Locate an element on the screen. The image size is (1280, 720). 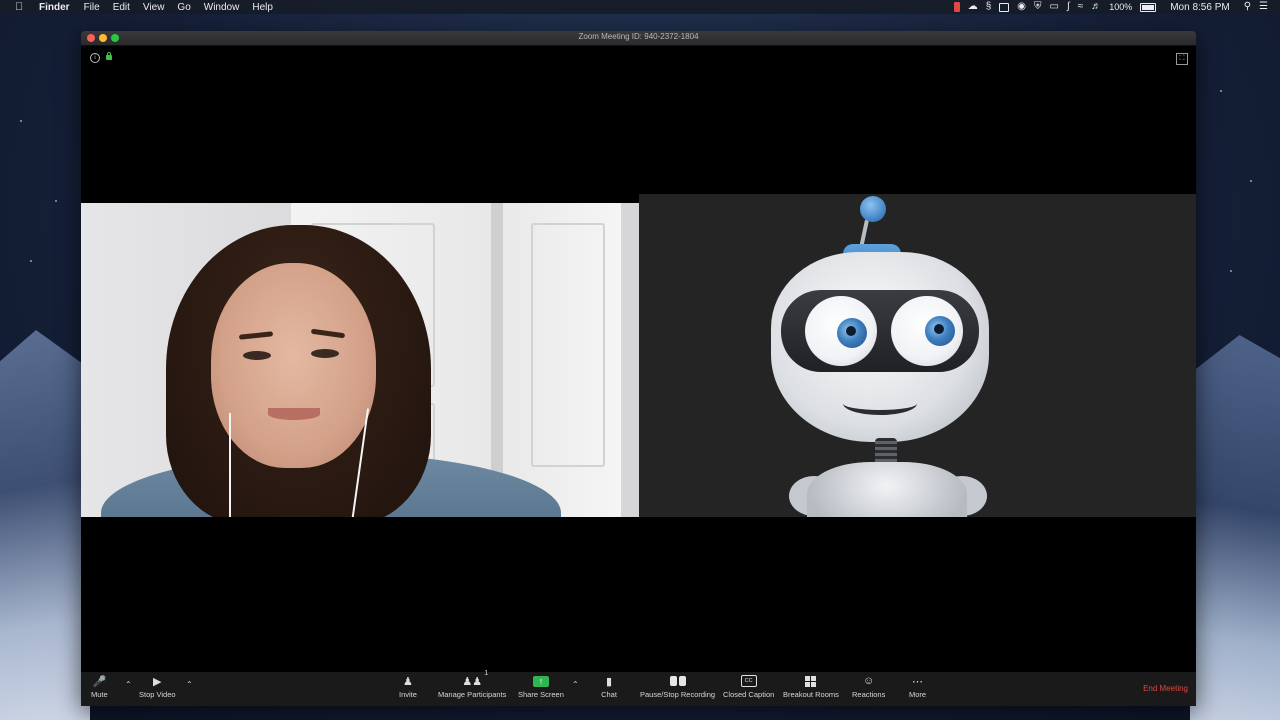
more-label: More is located at coordinates (918, 694).